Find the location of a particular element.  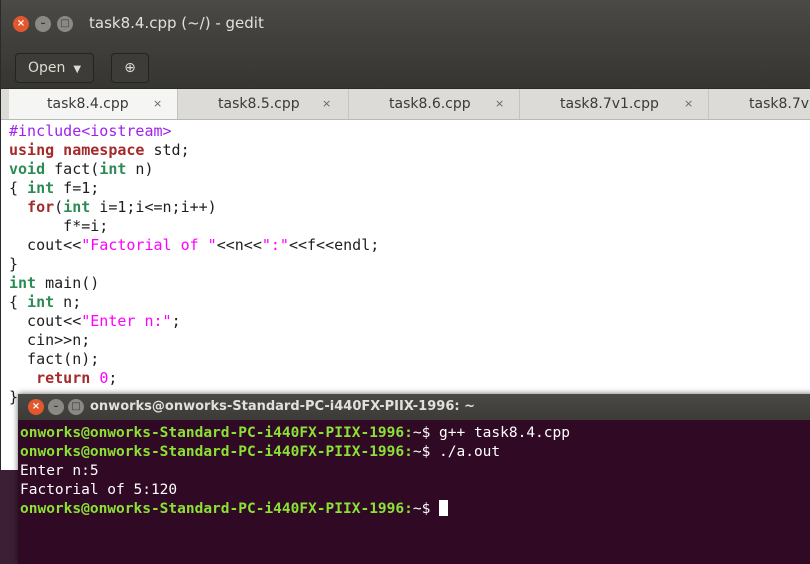

code-line: void fact(int n) is located at coordinates (81, 169).